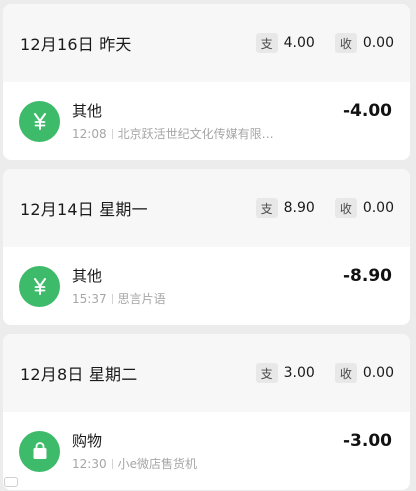  Describe the element at coordinates (299, 208) in the screenshot. I see `expense-value: 8.90` at that location.